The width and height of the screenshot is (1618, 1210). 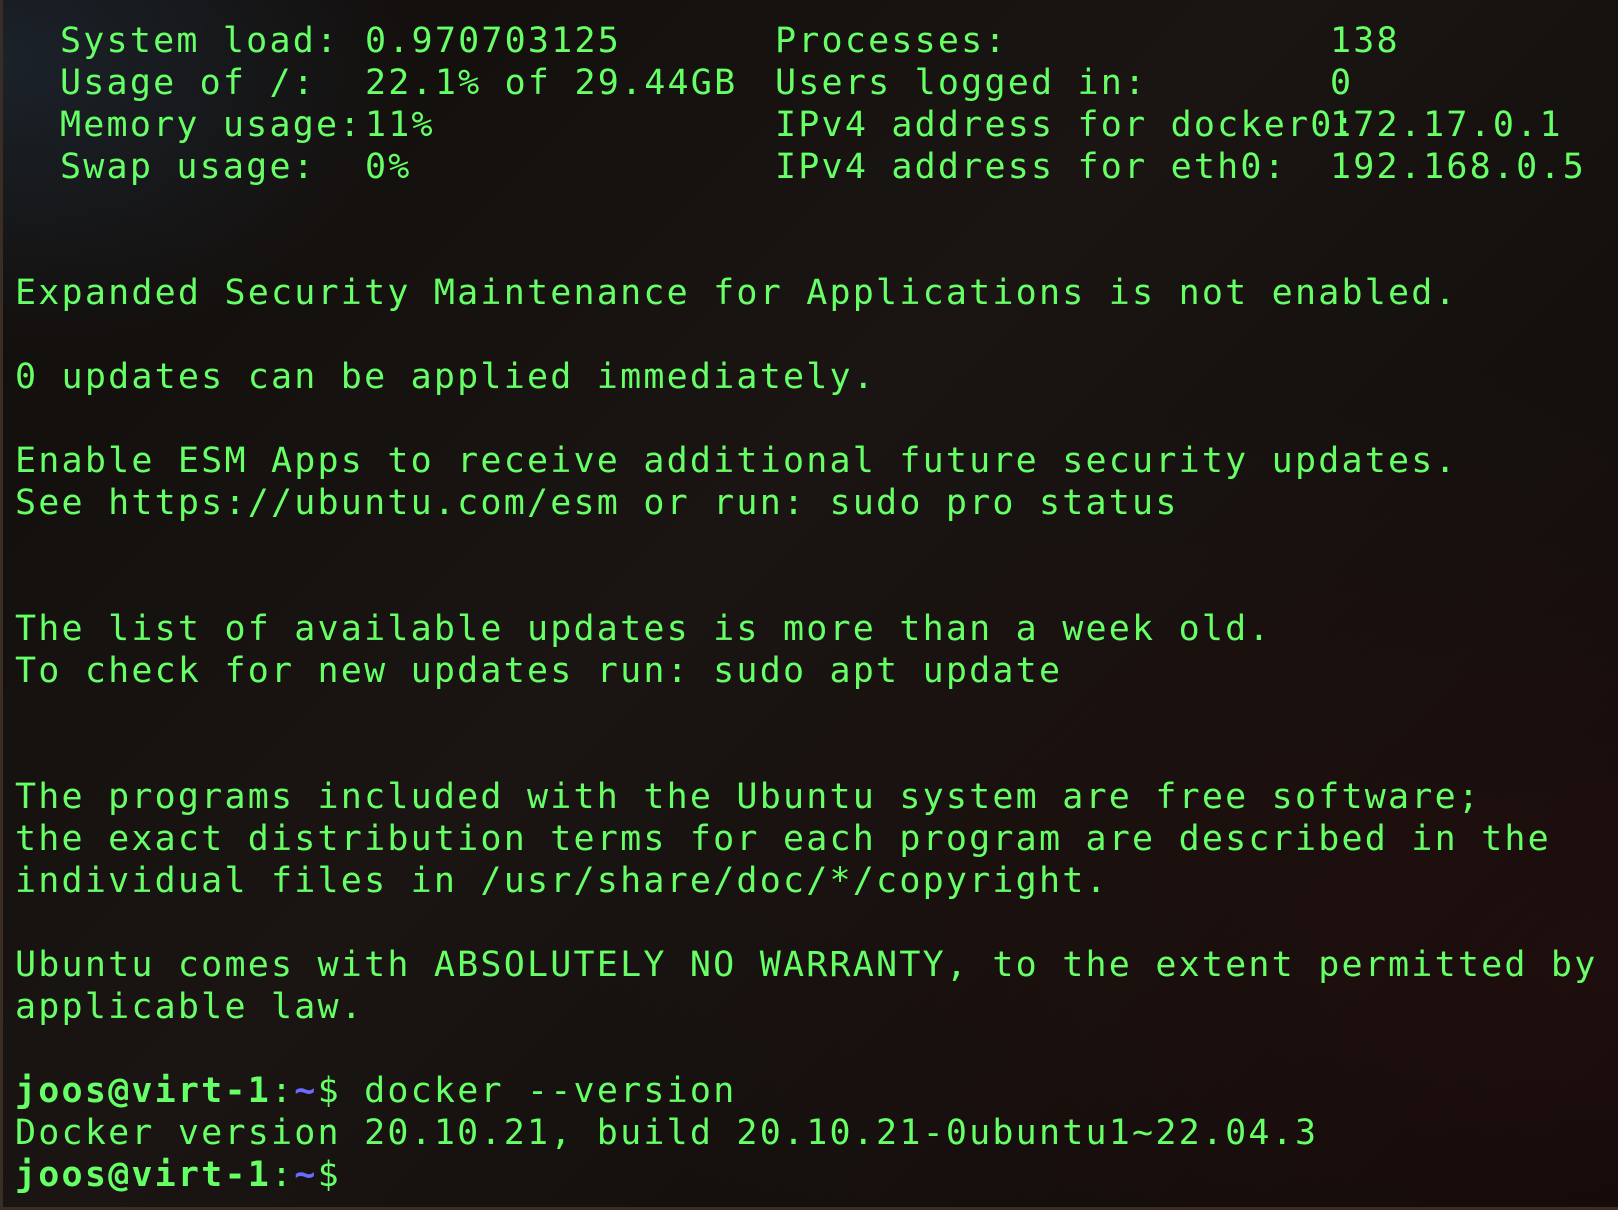 I want to click on command-input: docker --version, so click(x=538, y=1091).